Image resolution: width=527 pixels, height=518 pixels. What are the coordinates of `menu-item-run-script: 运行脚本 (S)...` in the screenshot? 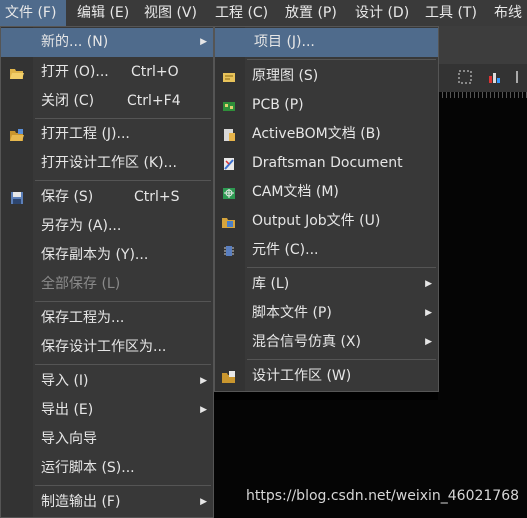 It's located at (107, 468).